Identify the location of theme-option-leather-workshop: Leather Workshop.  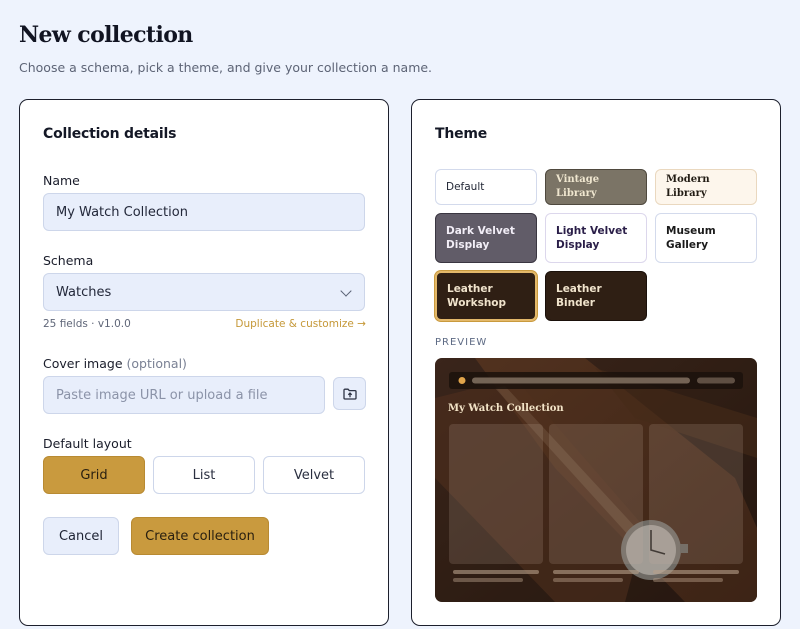
(486, 296).